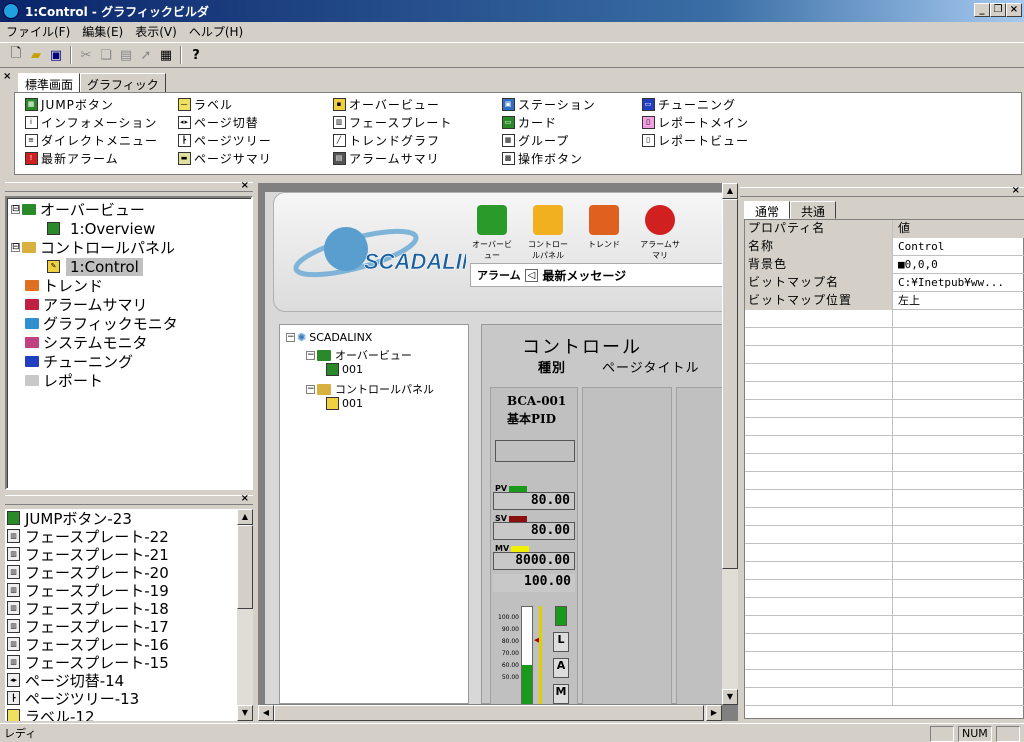 This screenshot has width=1024, height=742. What do you see at coordinates (121, 680) in the screenshot?
I see `list-item: ◂▸ ページ切替-14` at bounding box center [121, 680].